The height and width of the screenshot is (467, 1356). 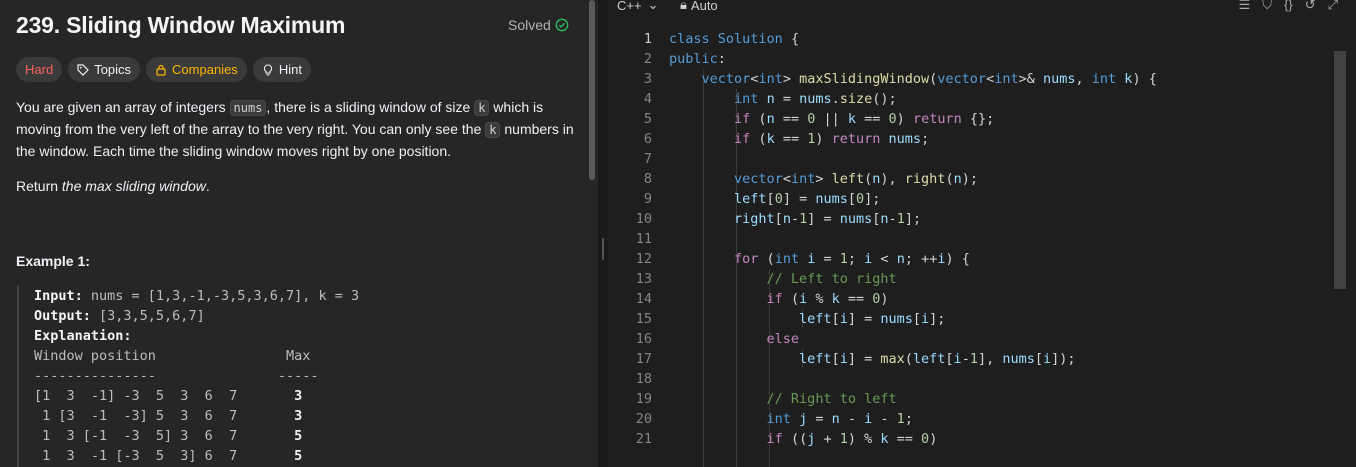 What do you see at coordinates (968, 199) in the screenshot?
I see `code-line: 9 left[0] = nums[0];` at bounding box center [968, 199].